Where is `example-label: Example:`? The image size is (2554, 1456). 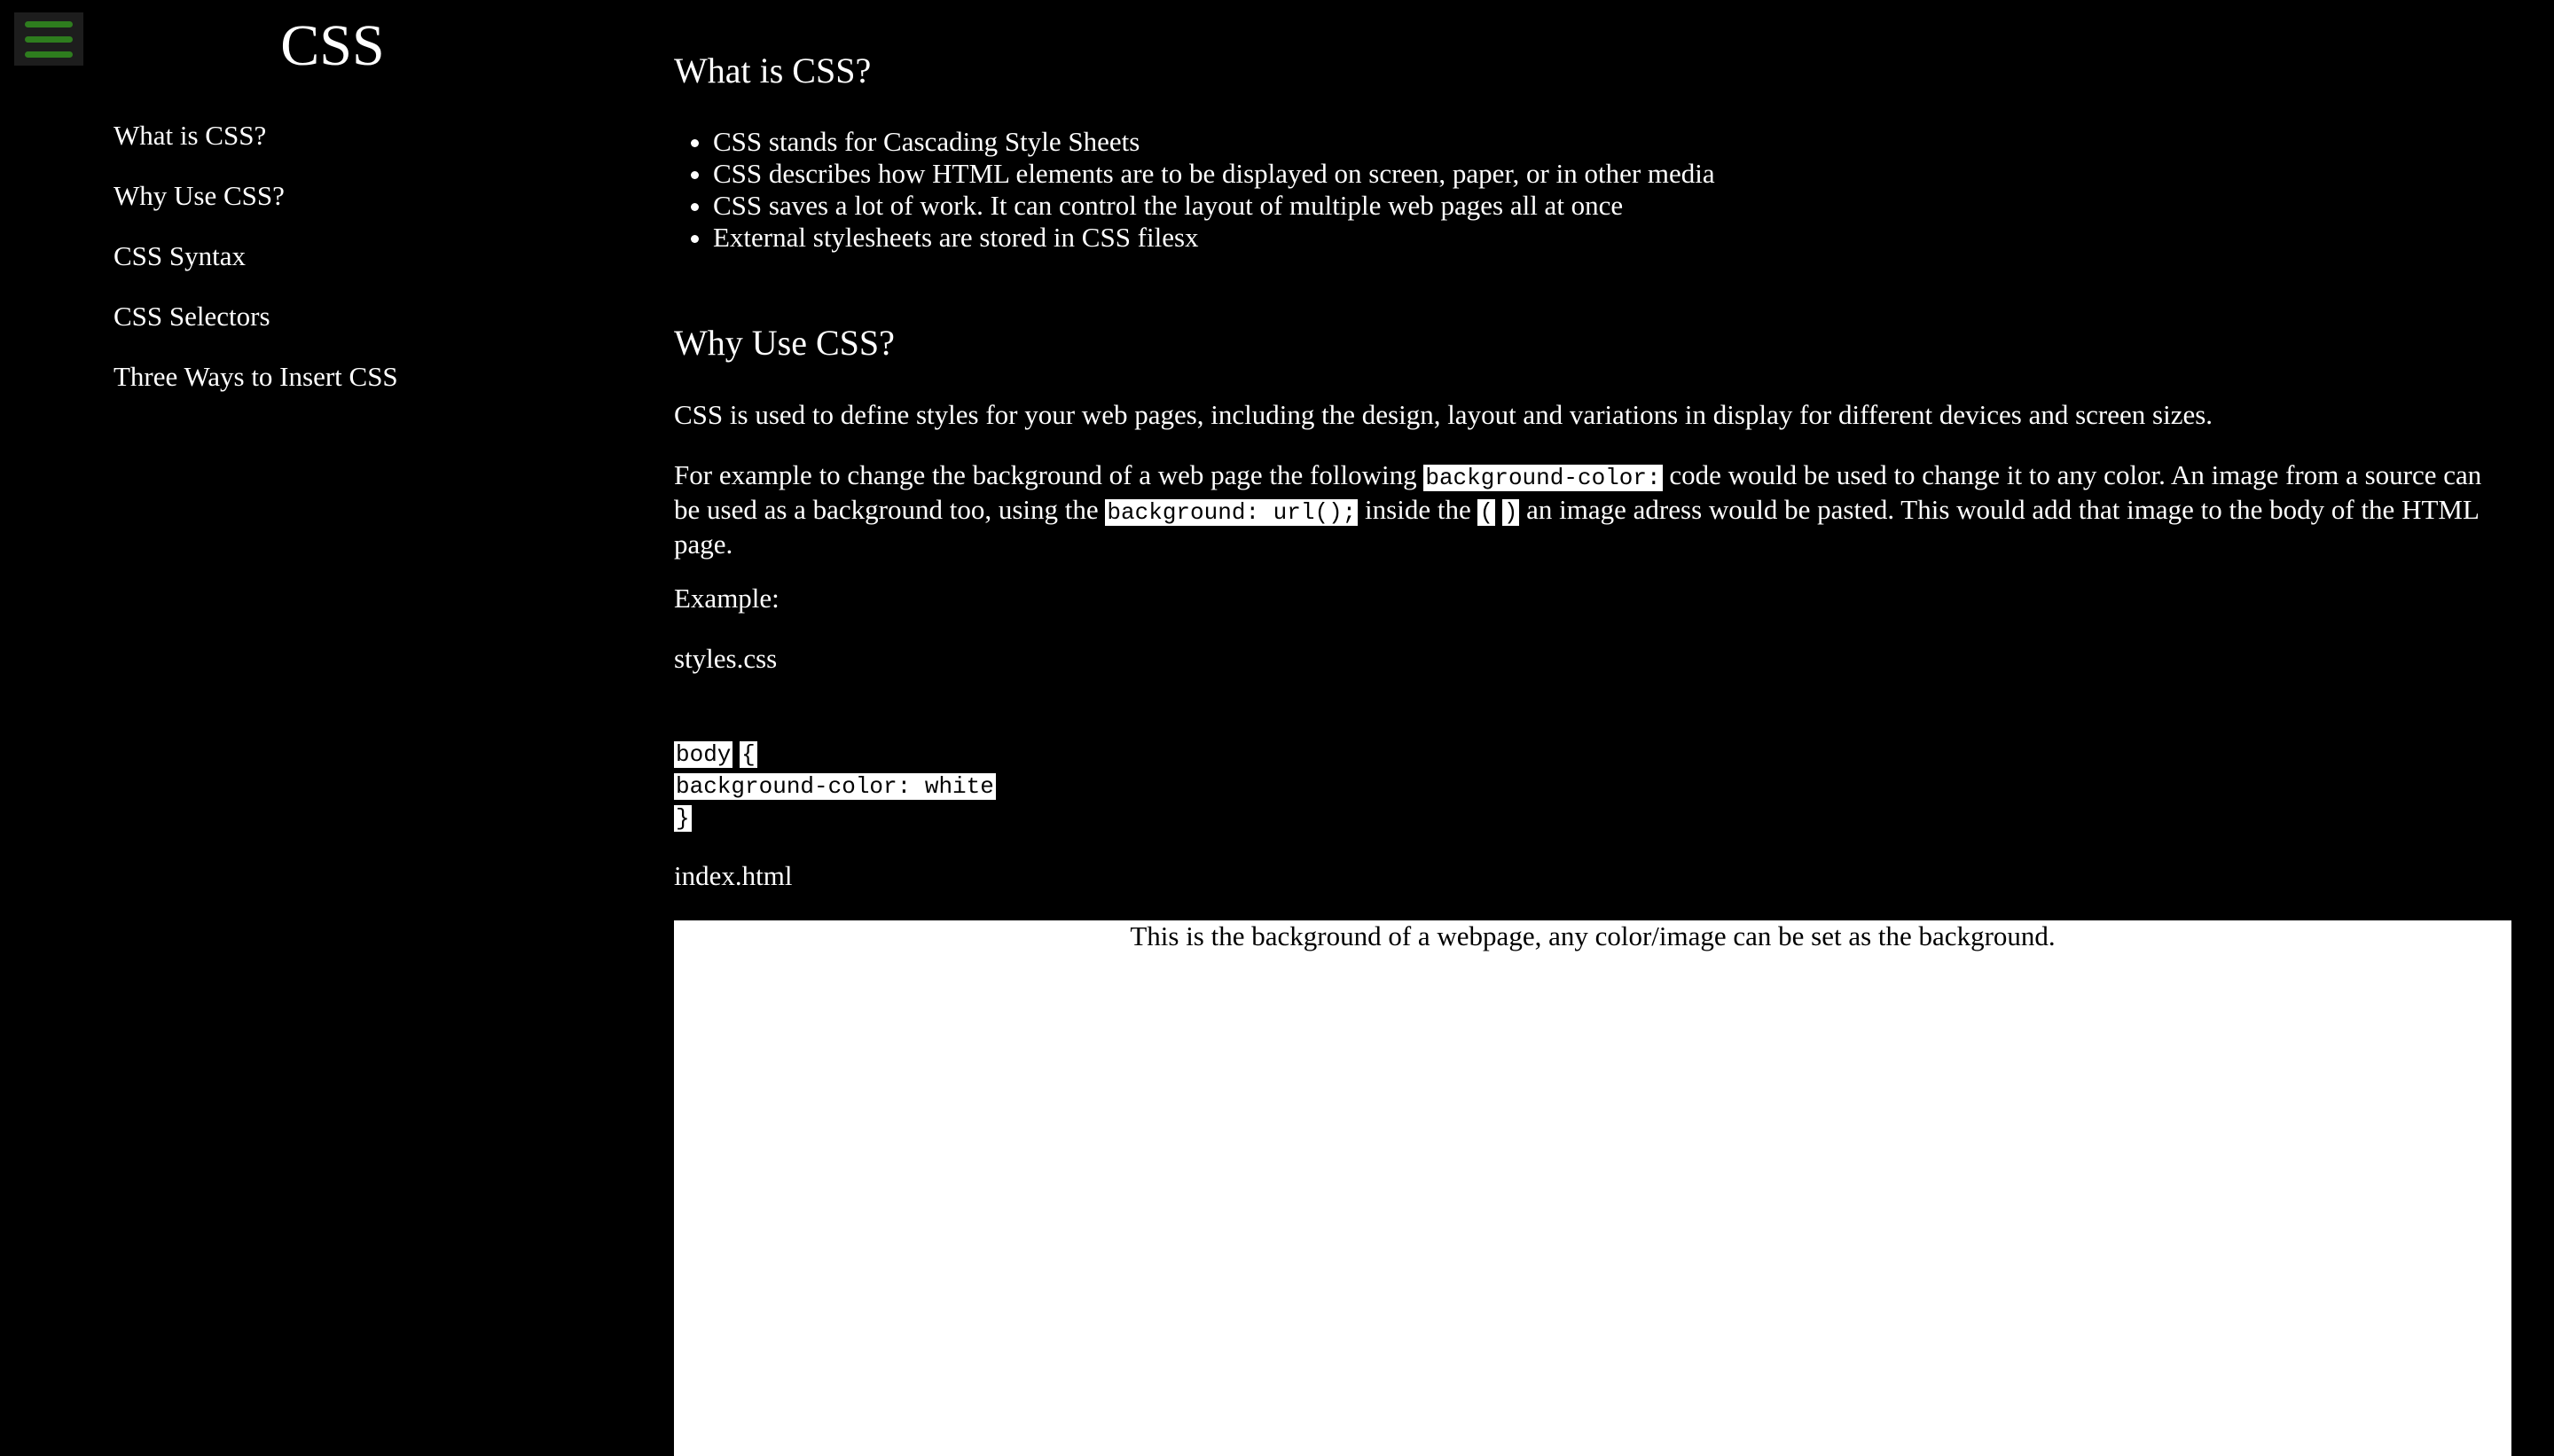
example-label: Example: is located at coordinates (727, 598).